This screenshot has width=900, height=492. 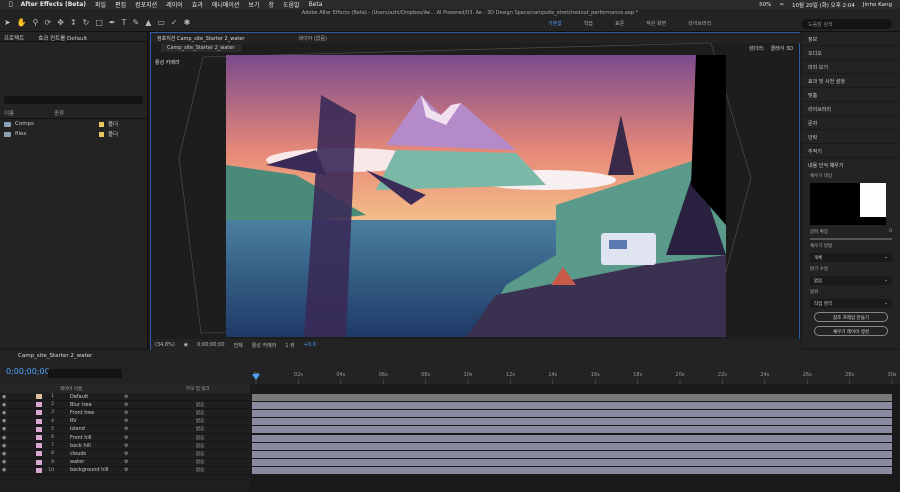 What do you see at coordinates (851, 67) in the screenshot?
I see `panel-preview: 미리 보기` at bounding box center [851, 67].